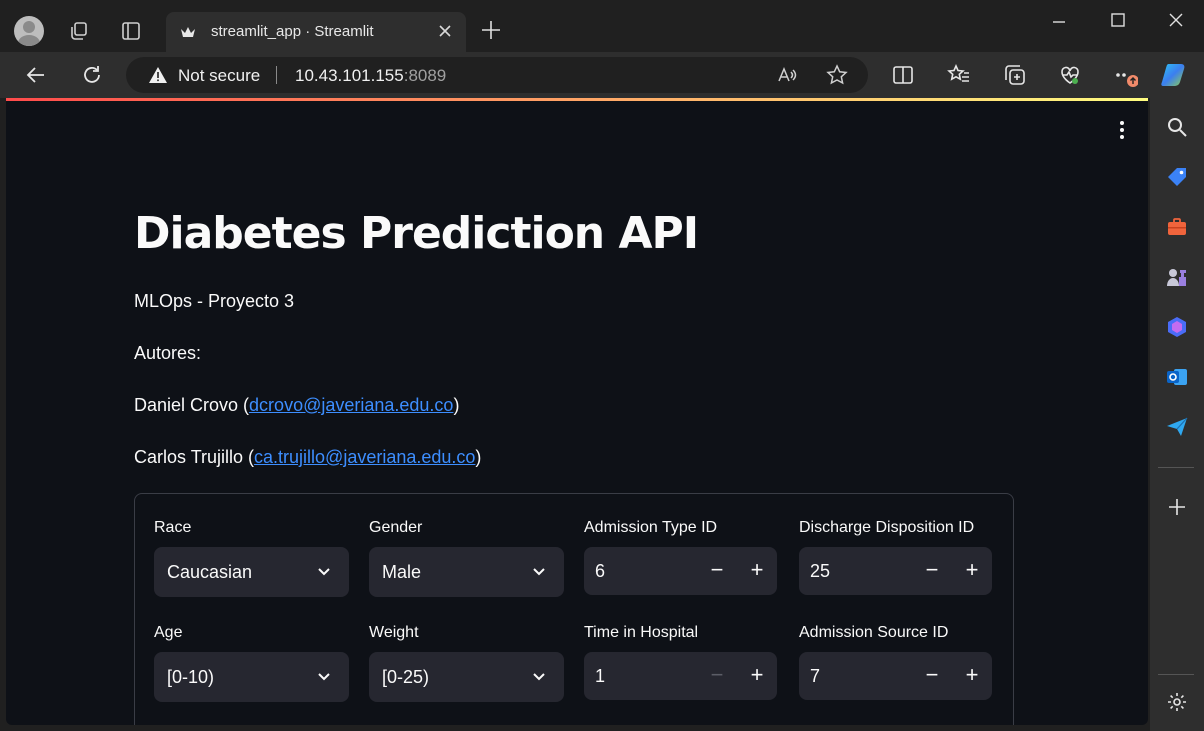  What do you see at coordinates (1015, 75) in the screenshot?
I see `collections-icon` at bounding box center [1015, 75].